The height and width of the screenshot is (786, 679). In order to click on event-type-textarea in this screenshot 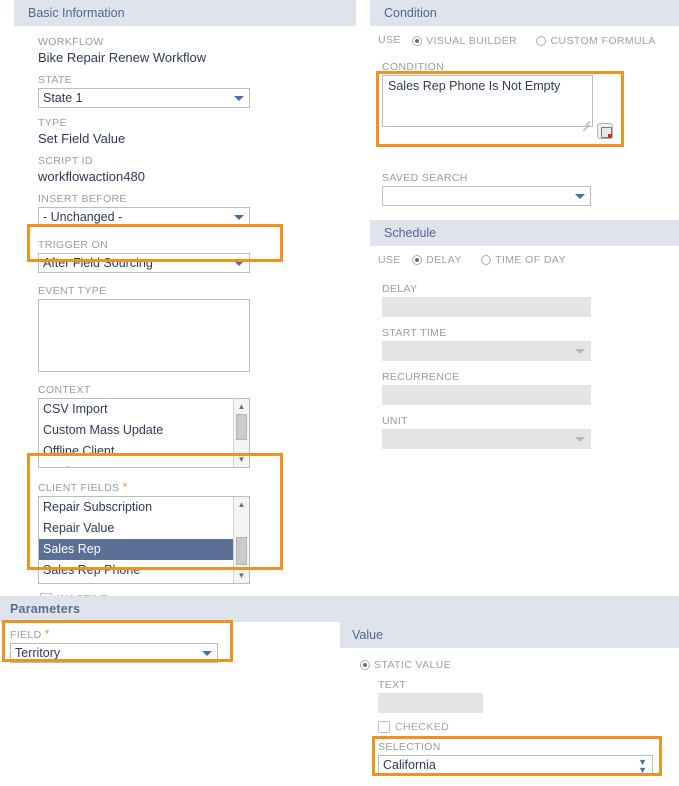, I will do `click(144, 335)`.